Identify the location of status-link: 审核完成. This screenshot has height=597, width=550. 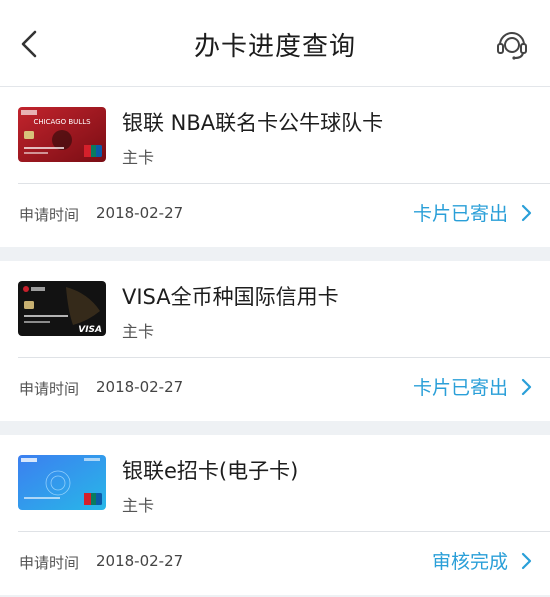
(482, 560).